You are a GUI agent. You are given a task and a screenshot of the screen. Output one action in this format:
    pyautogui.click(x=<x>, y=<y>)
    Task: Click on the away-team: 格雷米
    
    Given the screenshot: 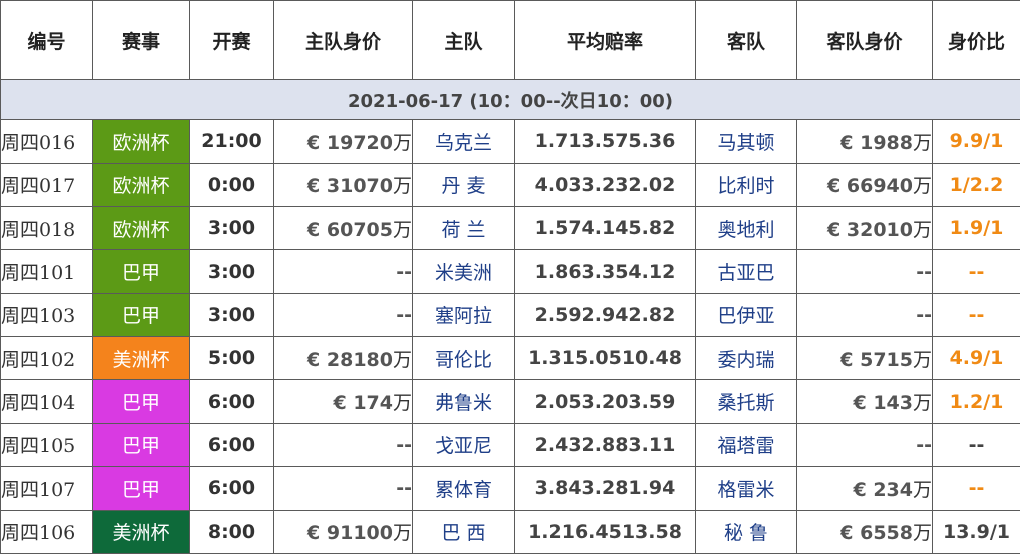 What is the action you would take?
    pyautogui.click(x=746, y=488)
    